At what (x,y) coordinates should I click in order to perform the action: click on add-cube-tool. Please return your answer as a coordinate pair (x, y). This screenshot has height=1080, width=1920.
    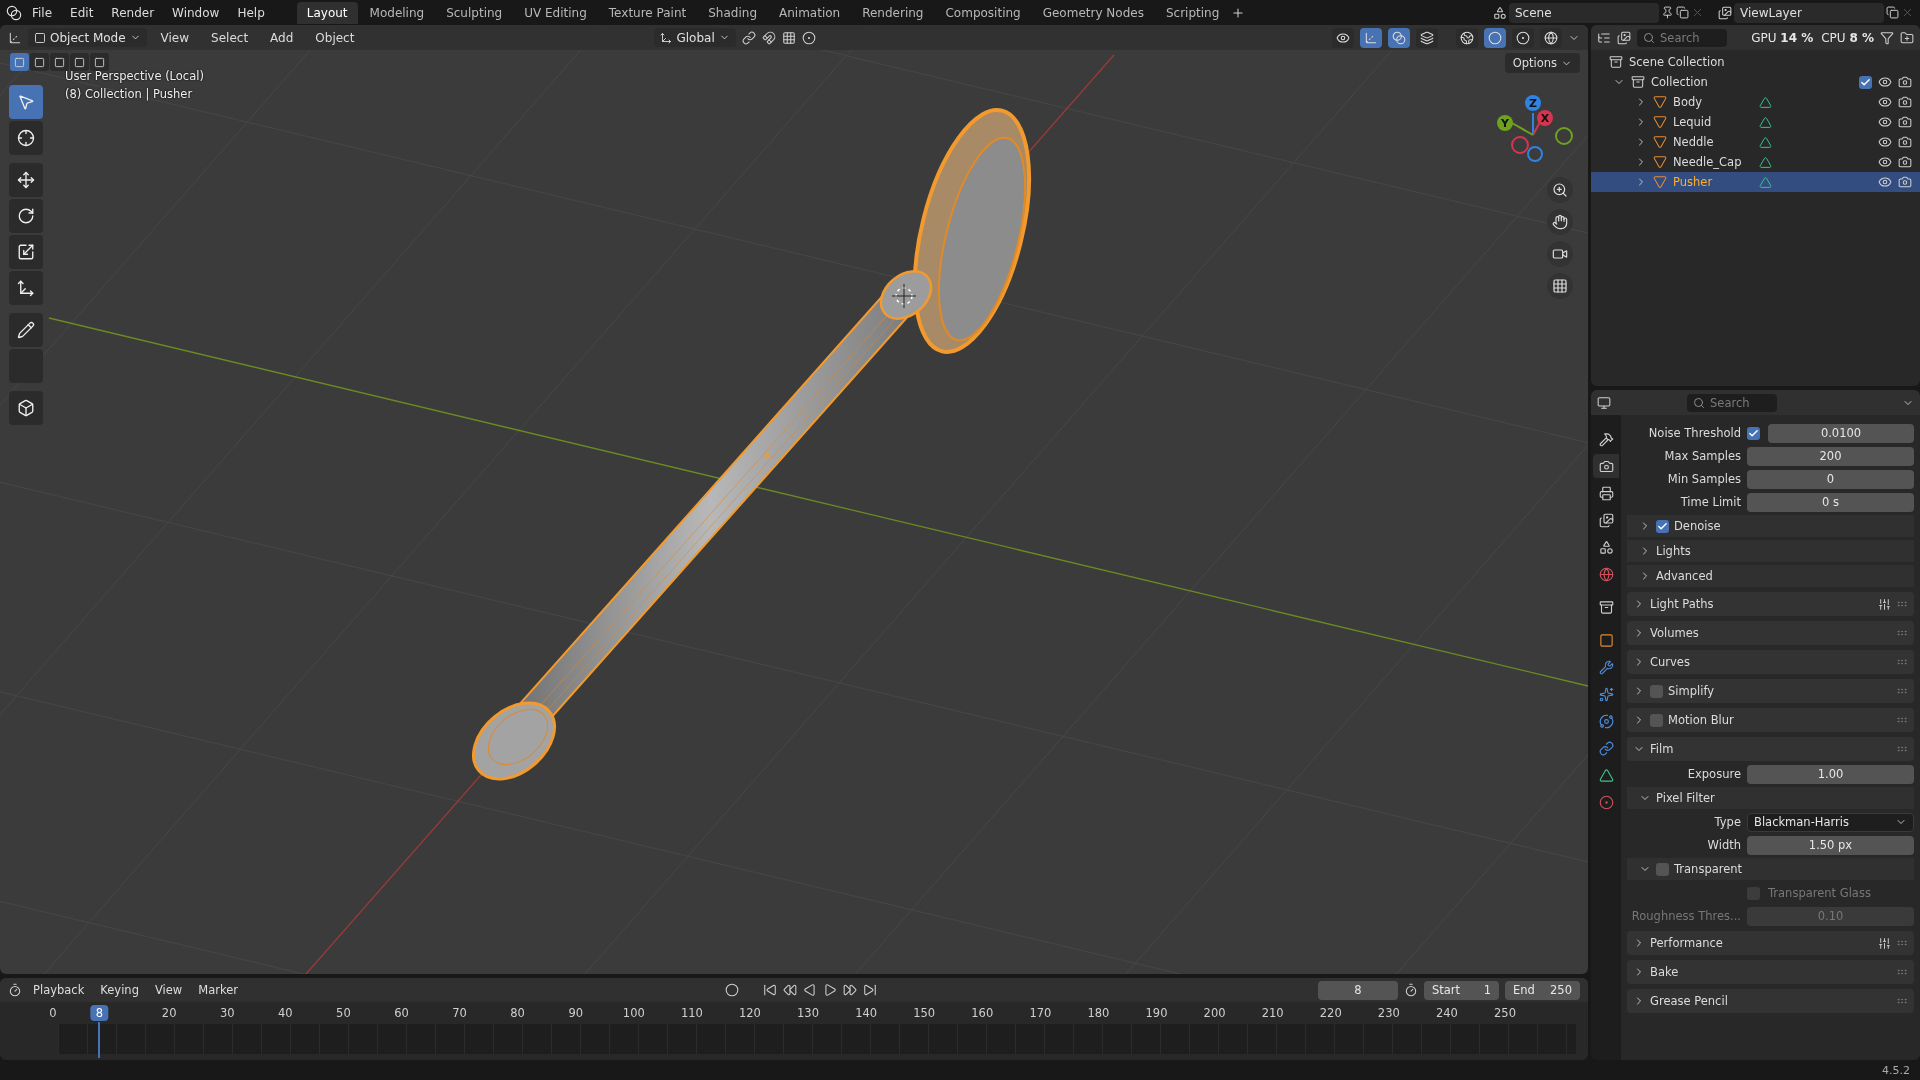
    Looking at the image, I should click on (26, 408).